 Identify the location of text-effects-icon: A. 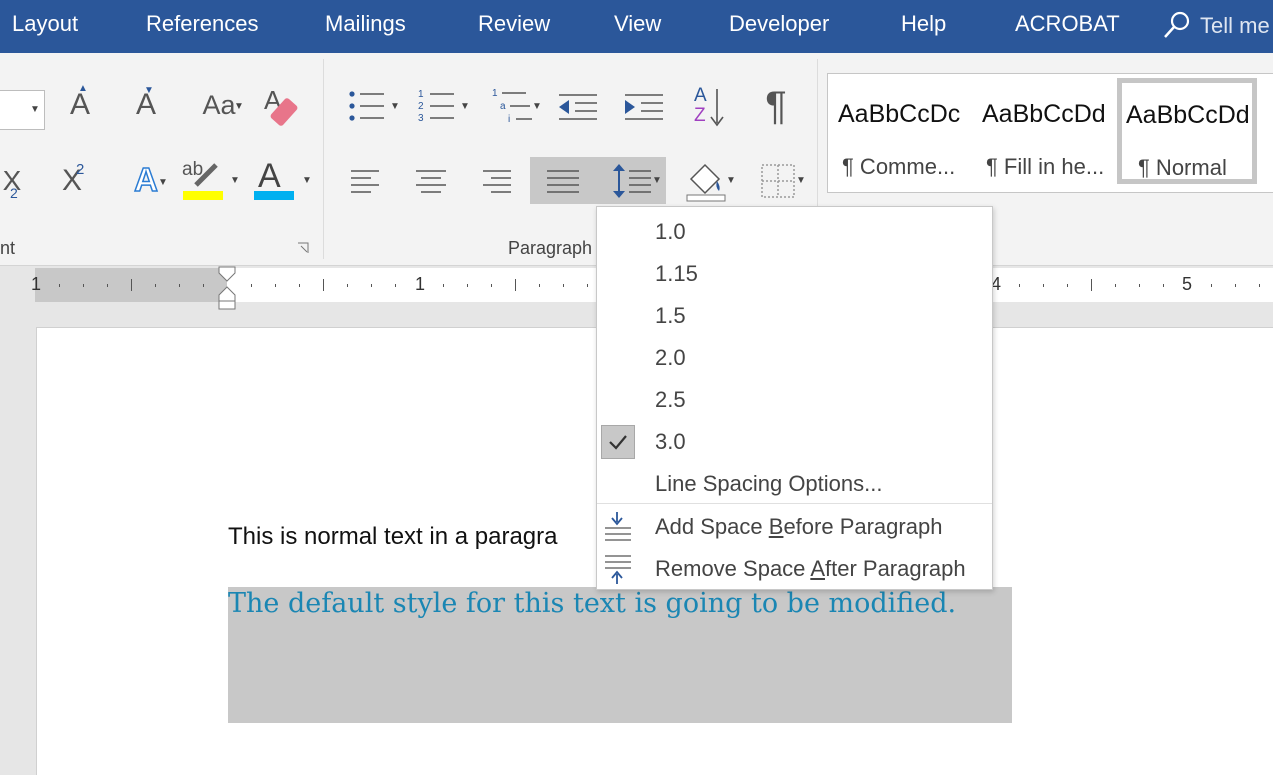
(145, 179).